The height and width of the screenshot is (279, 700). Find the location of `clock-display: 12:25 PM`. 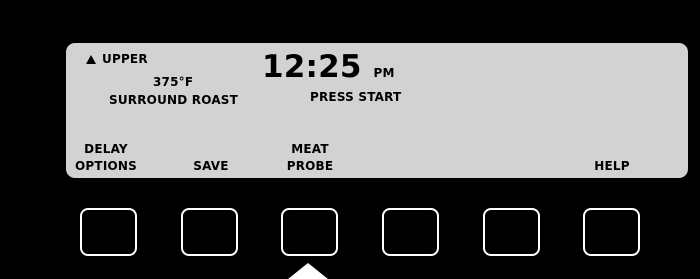

clock-display: 12:25 PM is located at coordinates (328, 70).